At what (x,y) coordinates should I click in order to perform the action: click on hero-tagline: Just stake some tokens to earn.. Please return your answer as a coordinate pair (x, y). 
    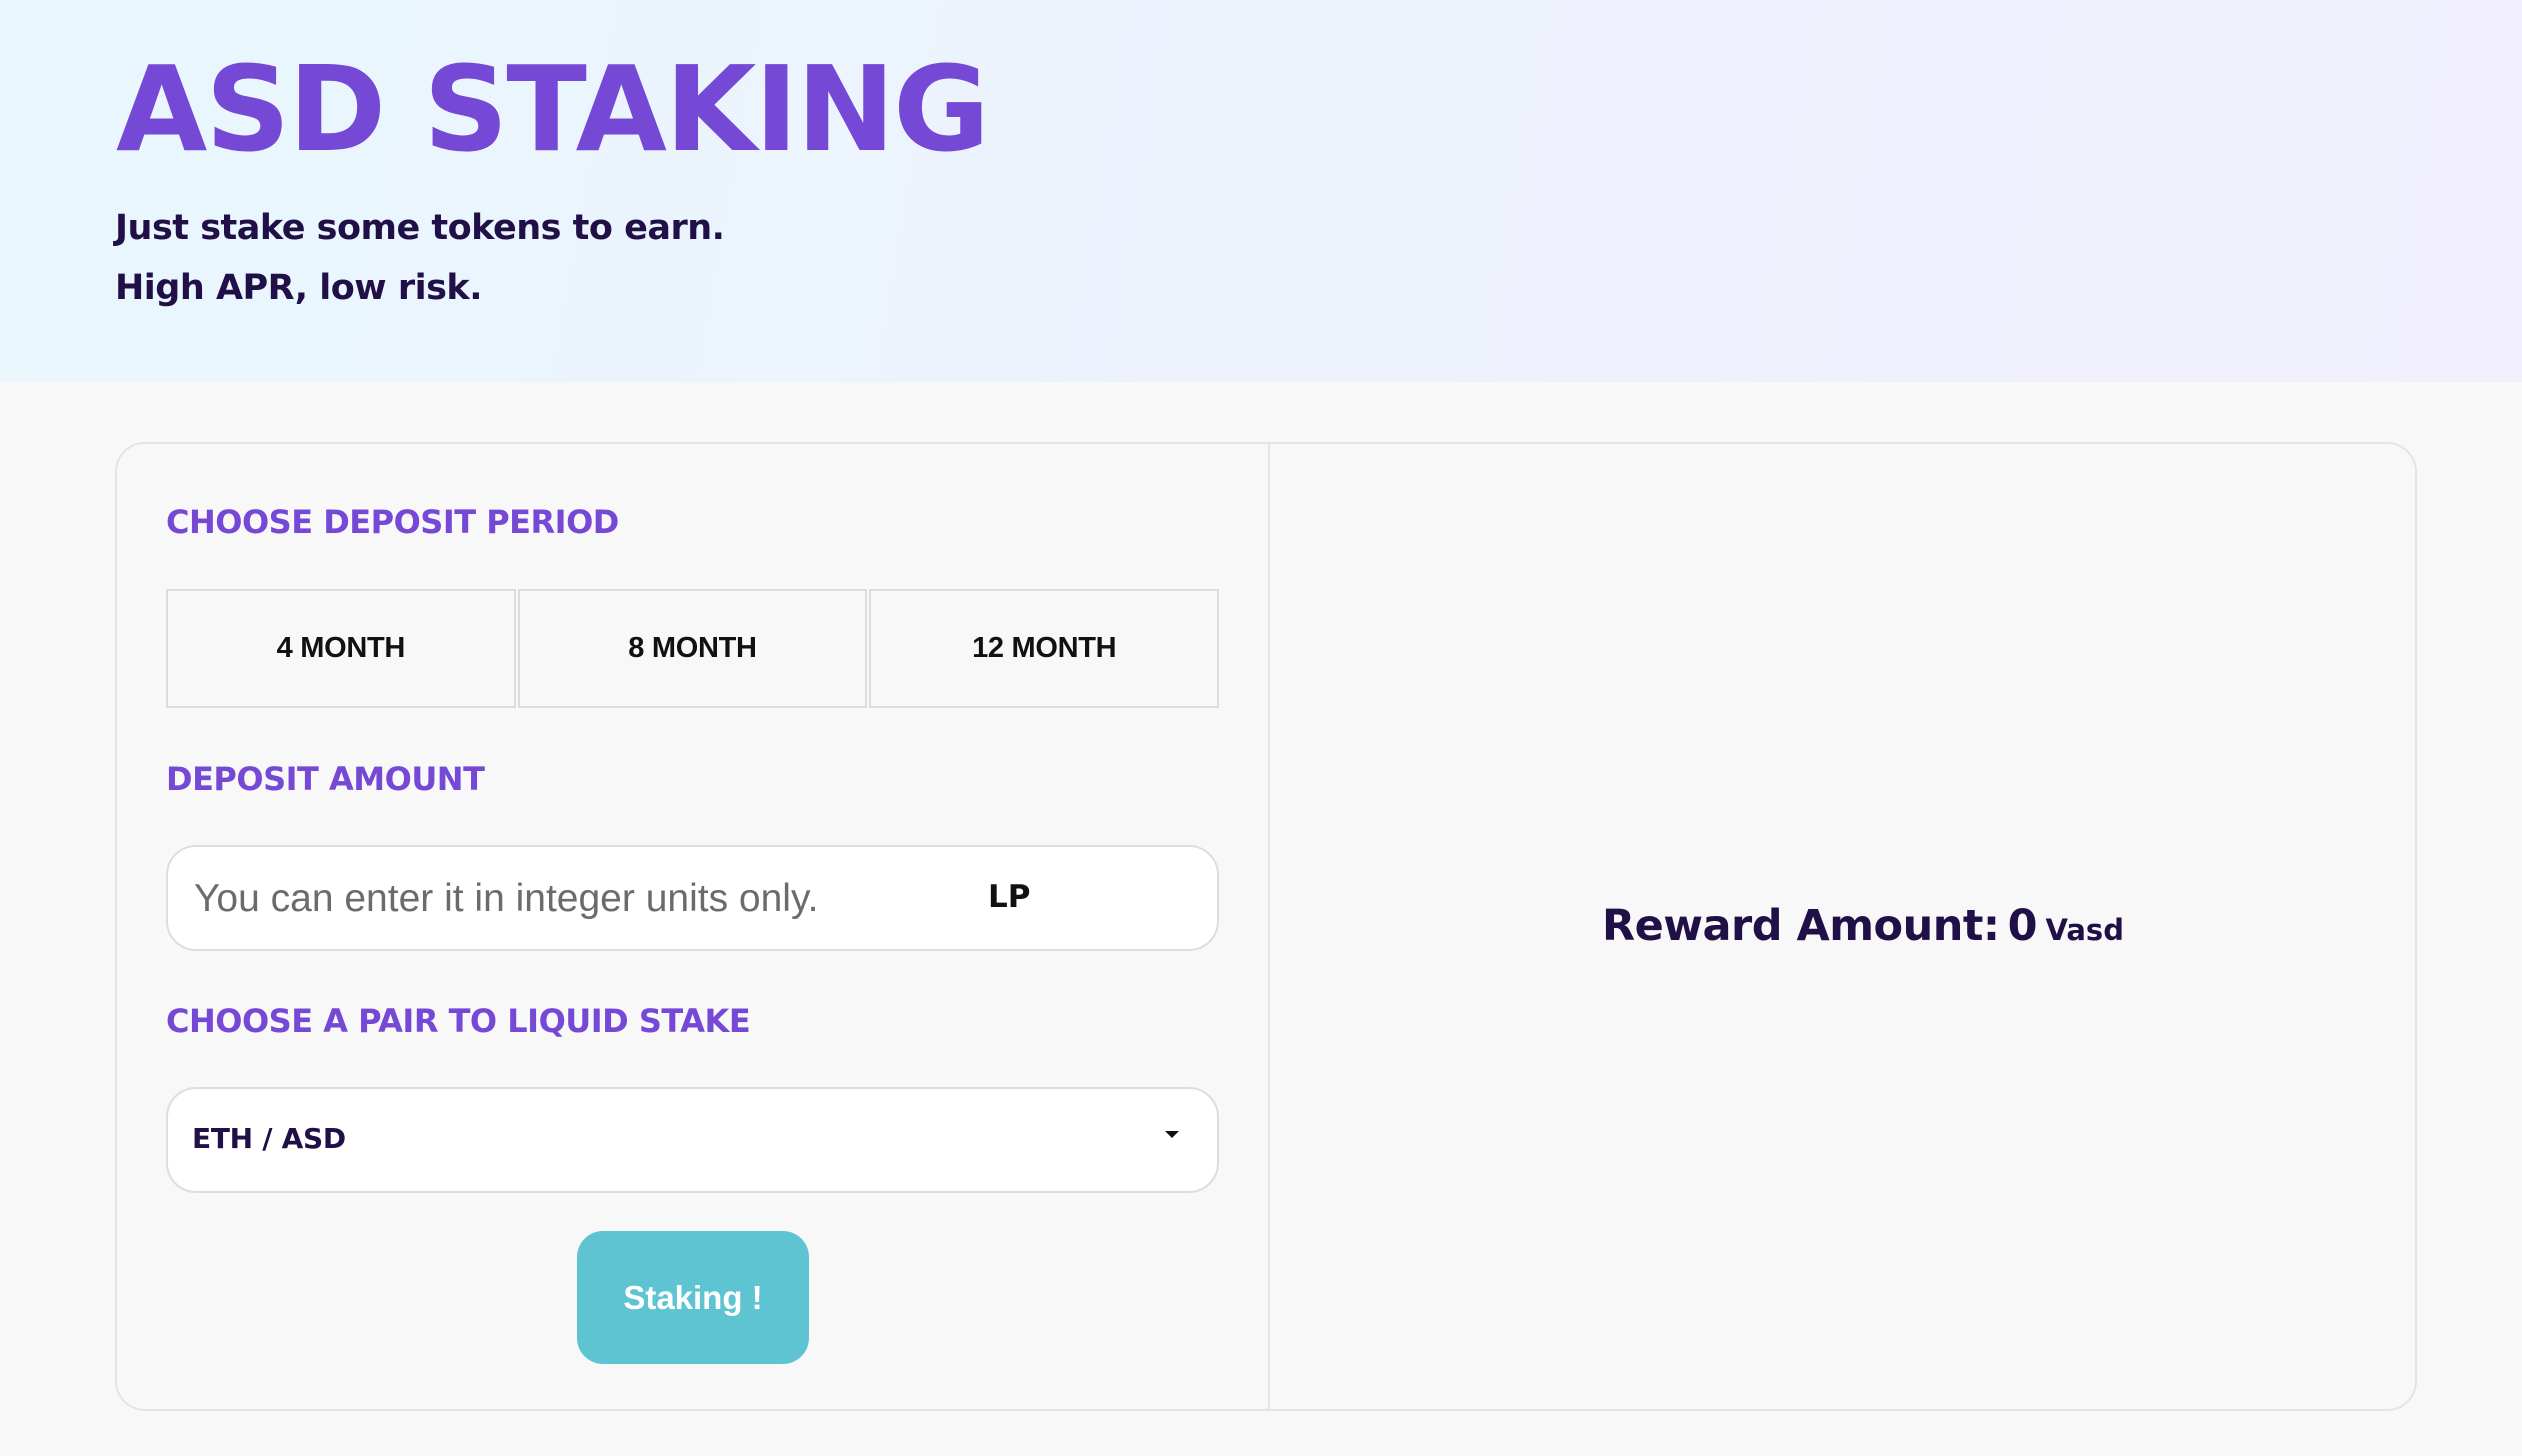
    Looking at the image, I should click on (420, 228).